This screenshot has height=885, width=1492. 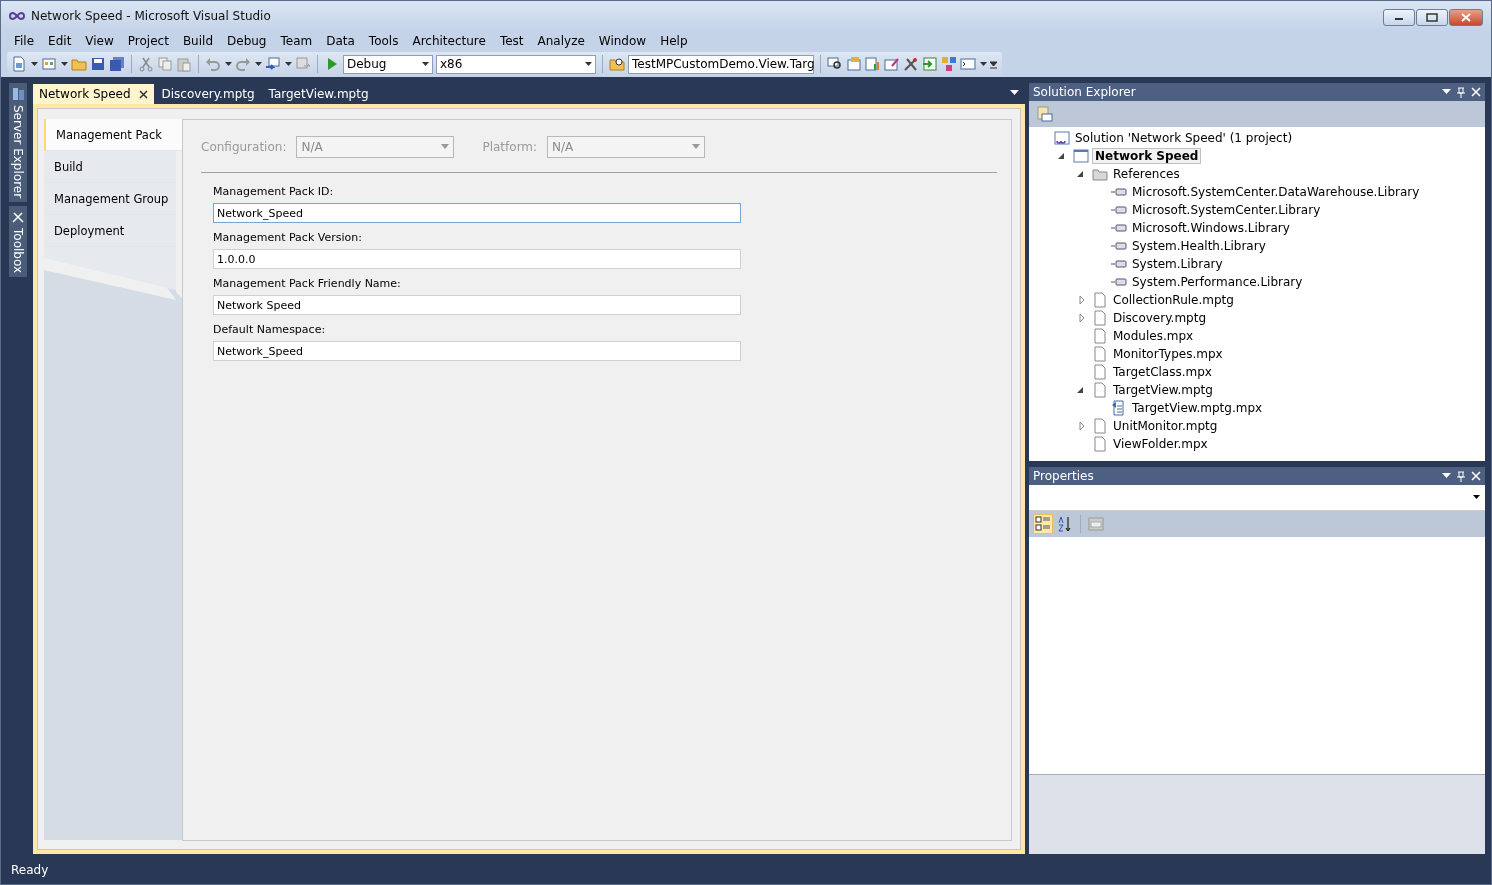 I want to click on infinity-logo-icon, so click(x=17, y=16).